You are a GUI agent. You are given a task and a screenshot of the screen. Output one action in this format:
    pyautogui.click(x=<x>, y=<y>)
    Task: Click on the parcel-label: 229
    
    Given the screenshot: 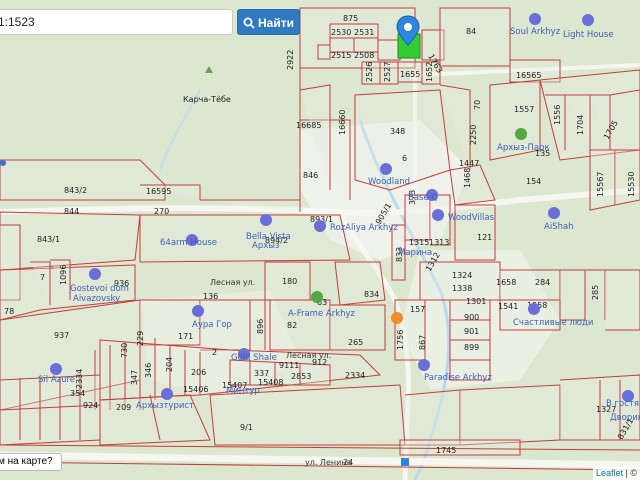 What is the action you would take?
    pyautogui.click(x=140, y=338)
    